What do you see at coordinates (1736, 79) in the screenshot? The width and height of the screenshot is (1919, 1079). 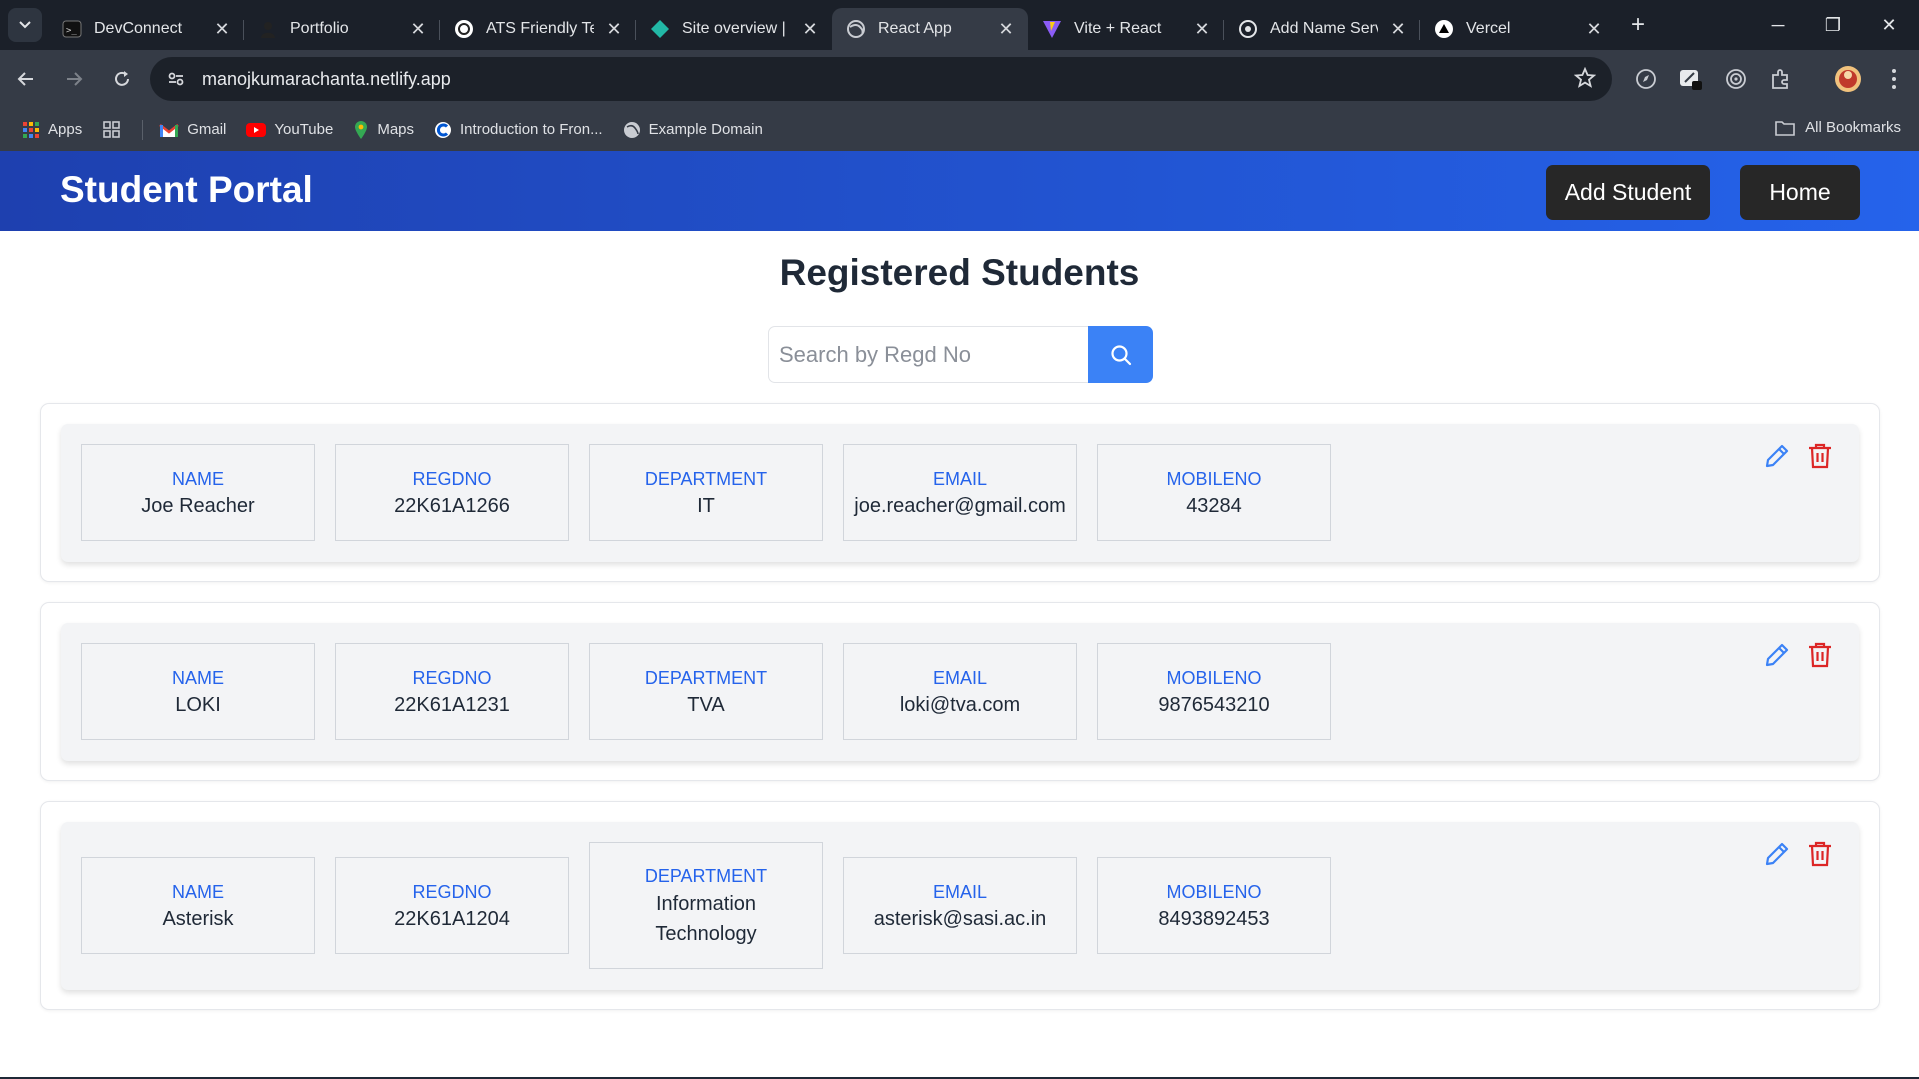 I see `extension-target-icon` at bounding box center [1736, 79].